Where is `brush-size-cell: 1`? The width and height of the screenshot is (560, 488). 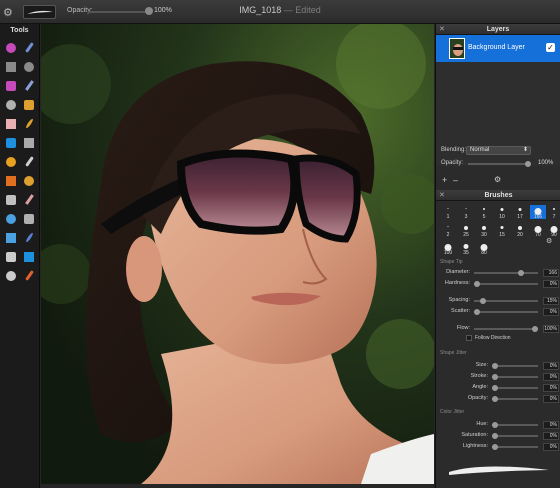 brush-size-cell: 1 is located at coordinates (448, 212).